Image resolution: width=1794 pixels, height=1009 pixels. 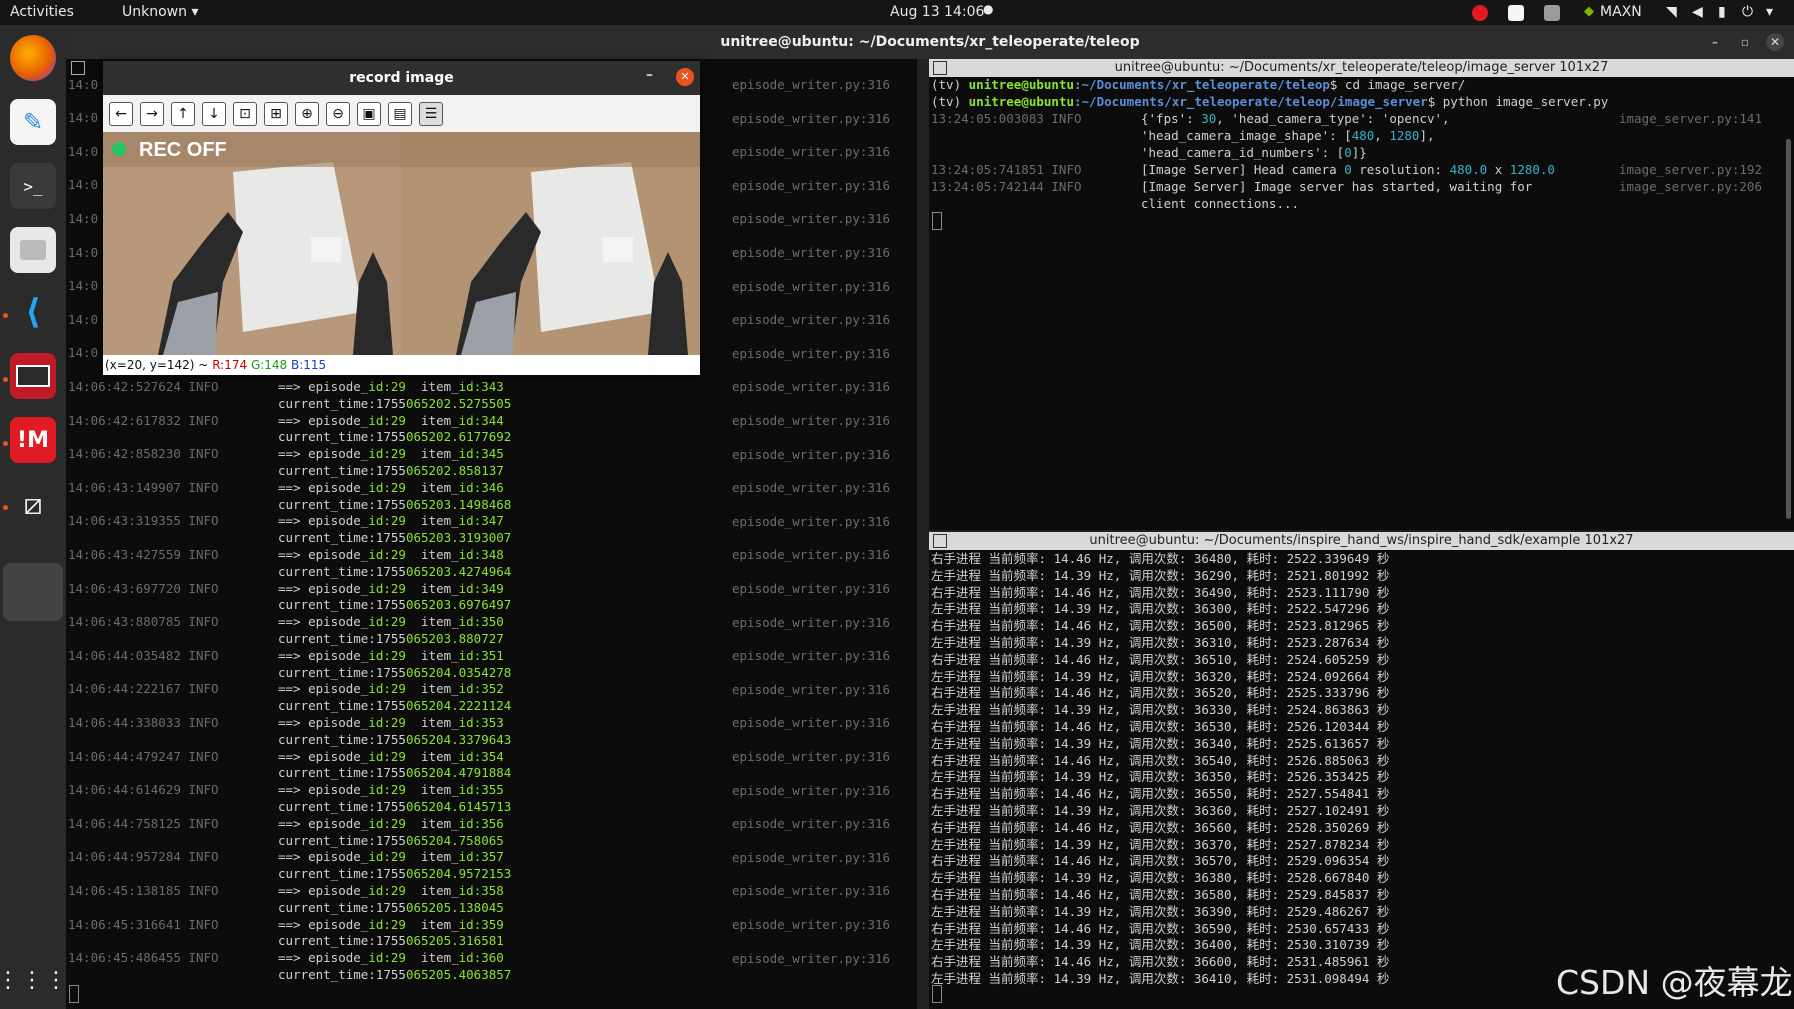 I want to click on zoom-reset-icon: ⊞, so click(x=276, y=114).